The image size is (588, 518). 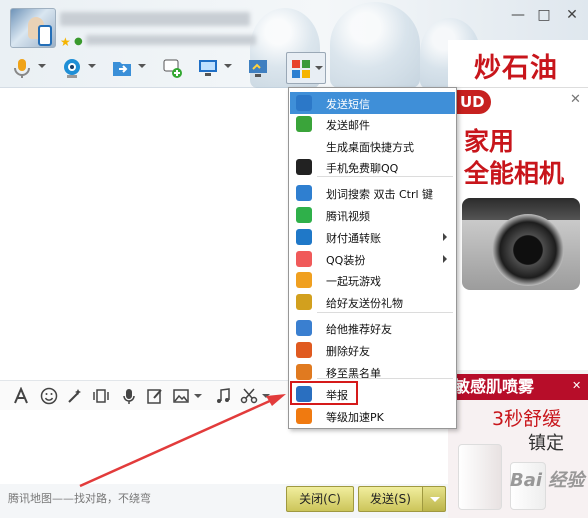 I want to click on menu-item-8: QQ装扮, so click(x=372, y=259).